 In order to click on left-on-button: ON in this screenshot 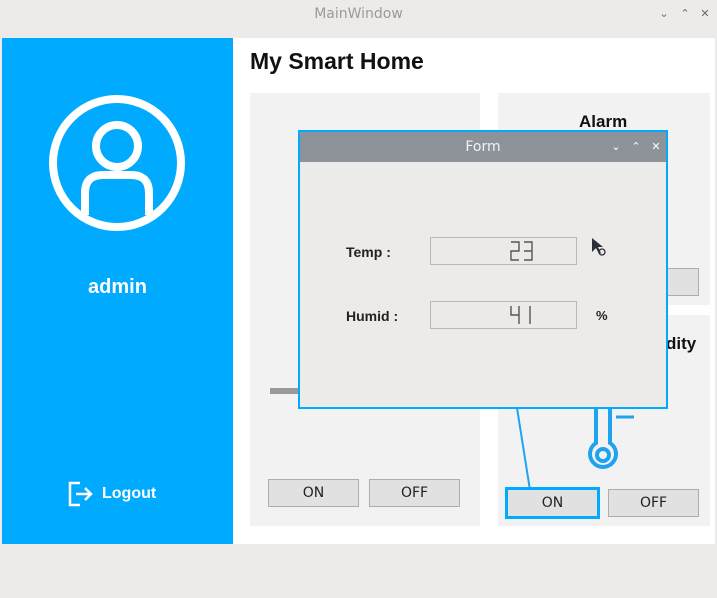, I will do `click(313, 493)`.